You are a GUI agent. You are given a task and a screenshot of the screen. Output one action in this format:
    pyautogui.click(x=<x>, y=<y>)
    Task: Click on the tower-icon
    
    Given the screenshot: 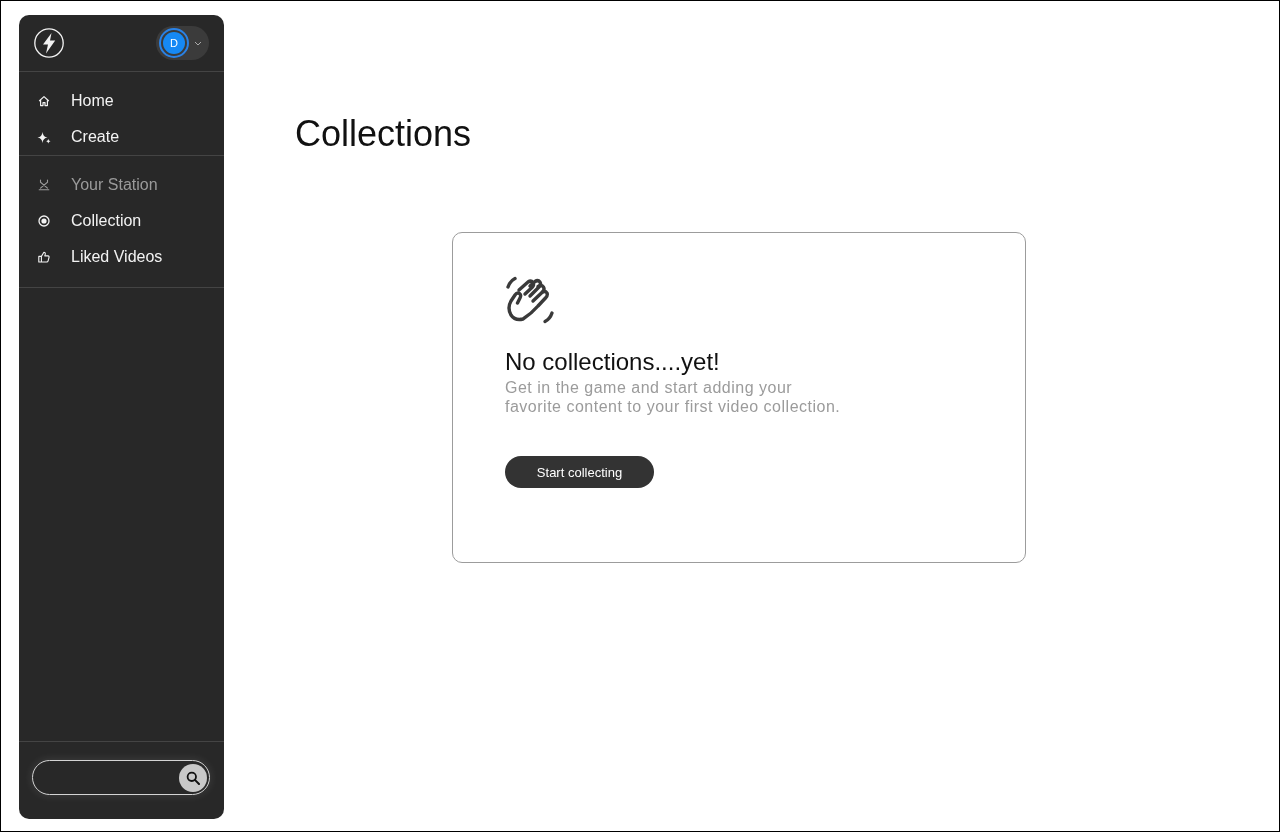 What is the action you would take?
    pyautogui.click(x=44, y=185)
    